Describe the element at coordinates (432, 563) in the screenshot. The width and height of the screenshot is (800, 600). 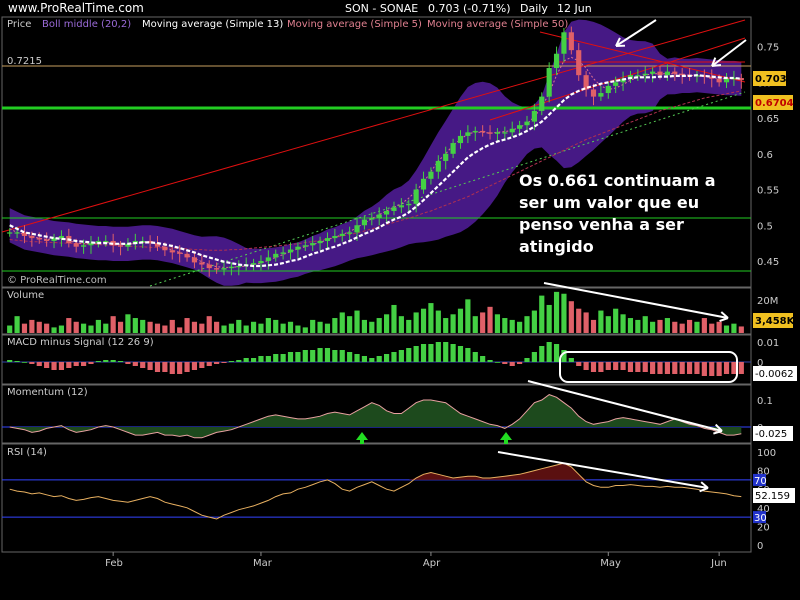
I see `x-tick-label: Apr` at that location.